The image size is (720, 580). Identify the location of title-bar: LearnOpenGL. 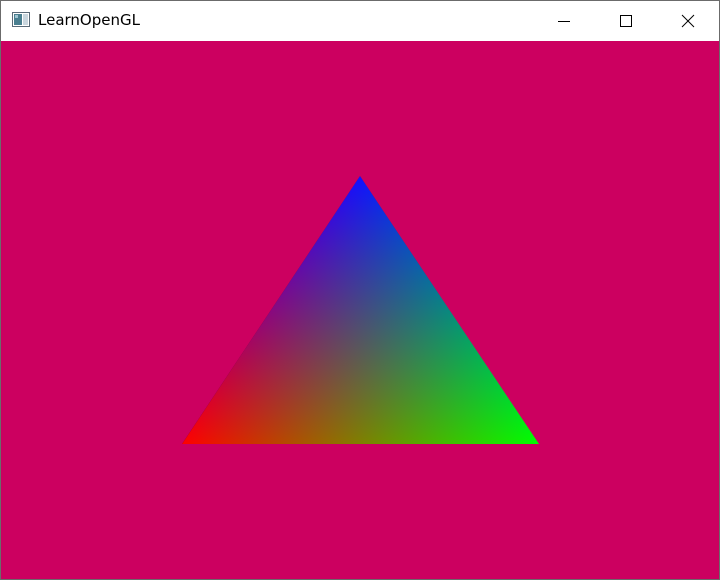
(360, 20).